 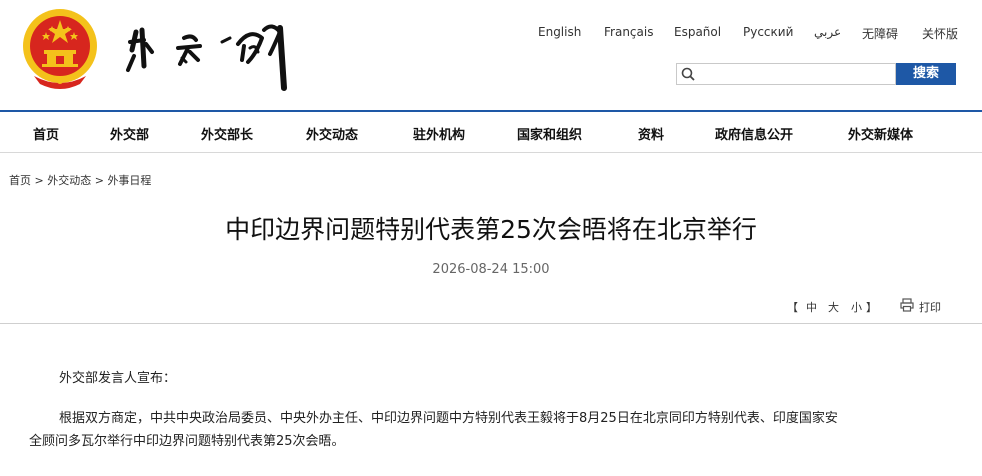 I want to click on lang-arabic-link: عربي, so click(x=827, y=32).